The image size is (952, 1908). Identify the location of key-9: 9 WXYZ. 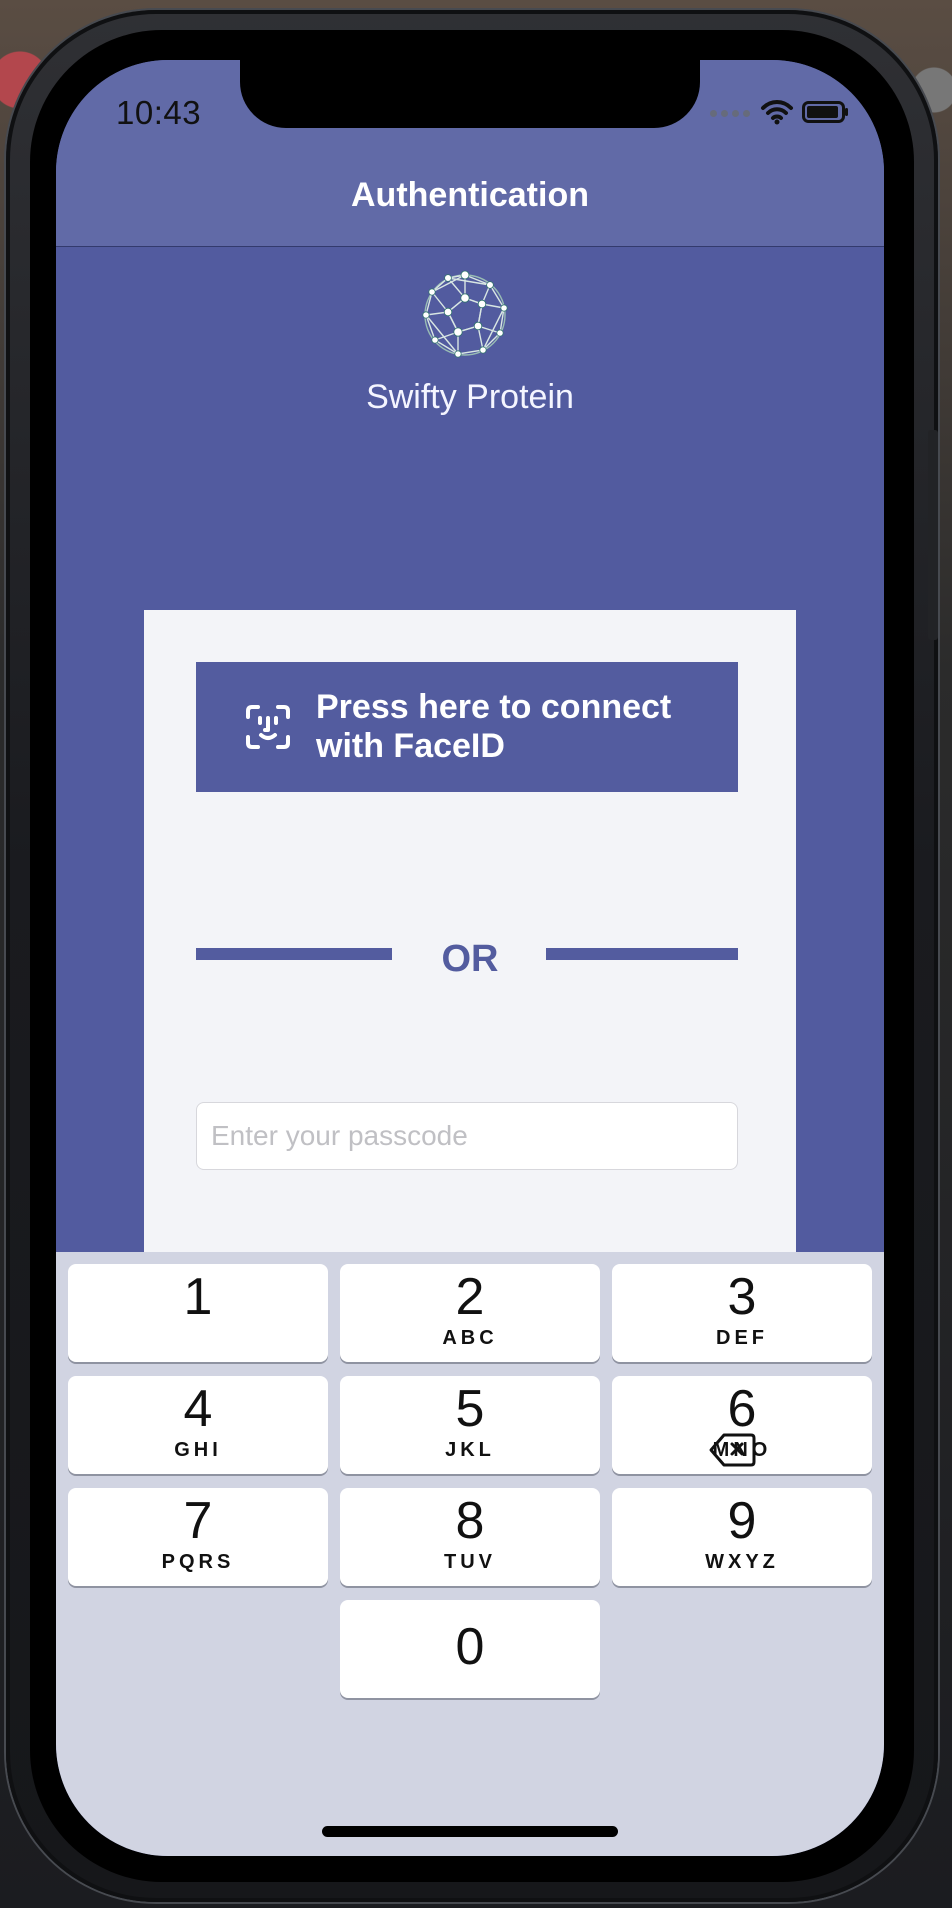
(742, 1537).